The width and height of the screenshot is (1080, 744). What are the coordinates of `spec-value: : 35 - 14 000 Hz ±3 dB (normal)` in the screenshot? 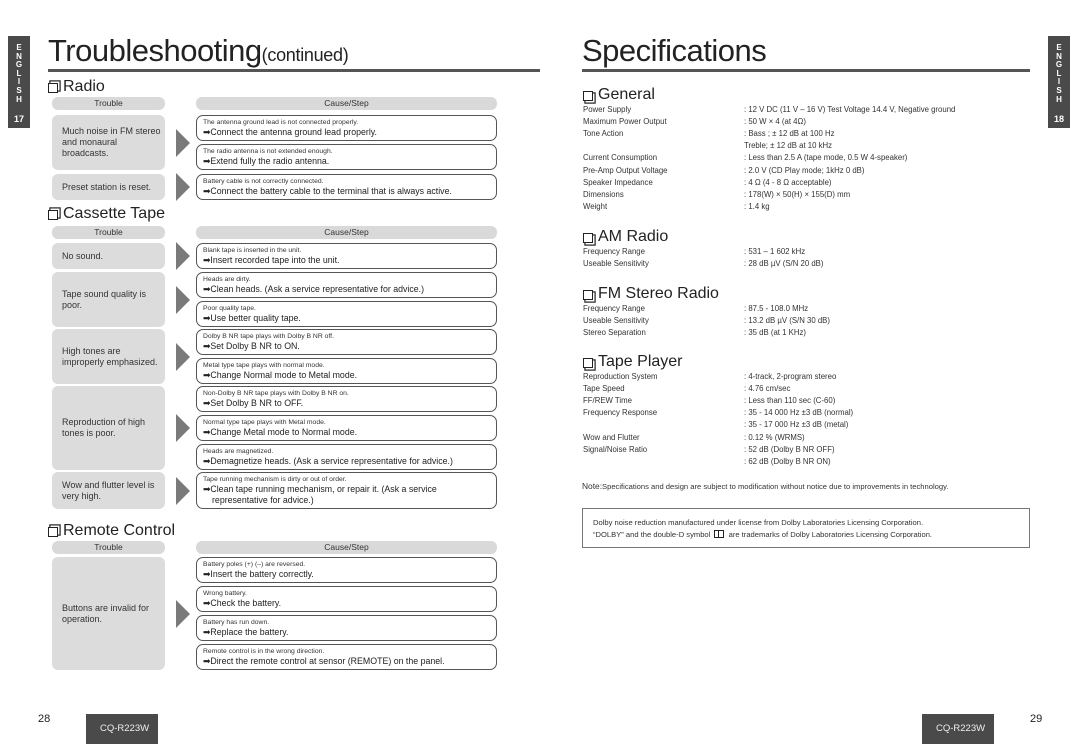 It's located at (799, 413).